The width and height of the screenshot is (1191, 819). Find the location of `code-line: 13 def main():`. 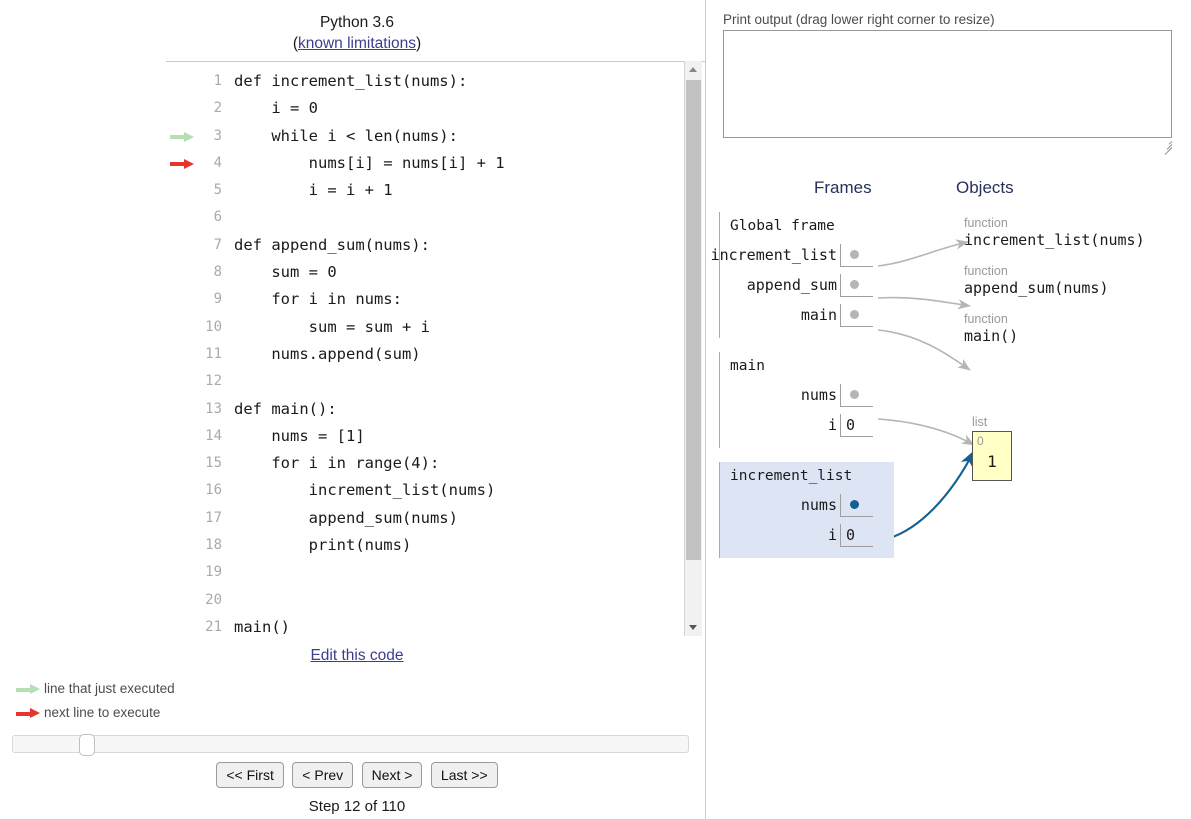

code-line: 13 def main(): is located at coordinates (427, 409).